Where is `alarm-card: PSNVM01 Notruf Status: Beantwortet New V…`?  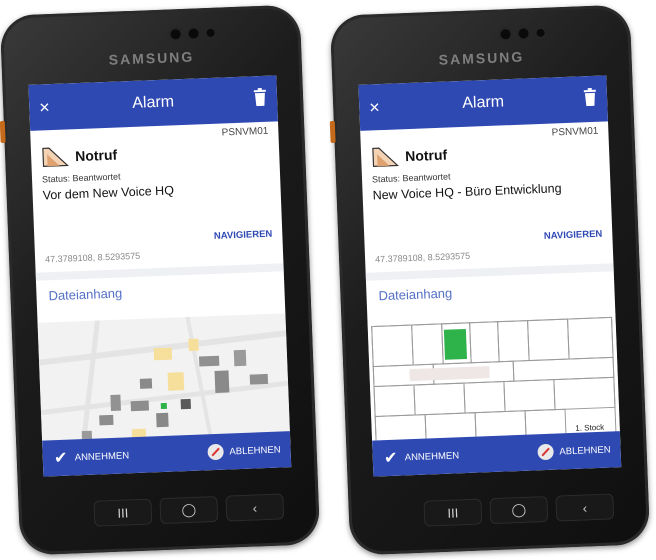
alarm-card: PSNVM01 Notruf Status: Beantwortet New V… is located at coordinates (487, 201).